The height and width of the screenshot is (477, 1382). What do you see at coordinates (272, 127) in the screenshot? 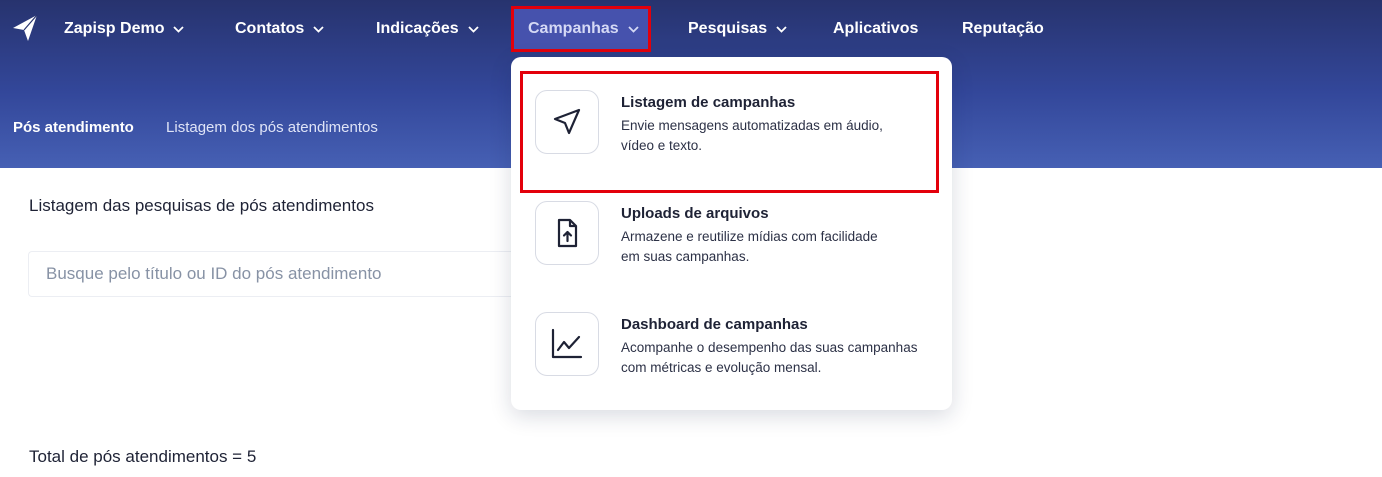
I see `breadcrumb-page: Listagem dos pós atendimentos` at bounding box center [272, 127].